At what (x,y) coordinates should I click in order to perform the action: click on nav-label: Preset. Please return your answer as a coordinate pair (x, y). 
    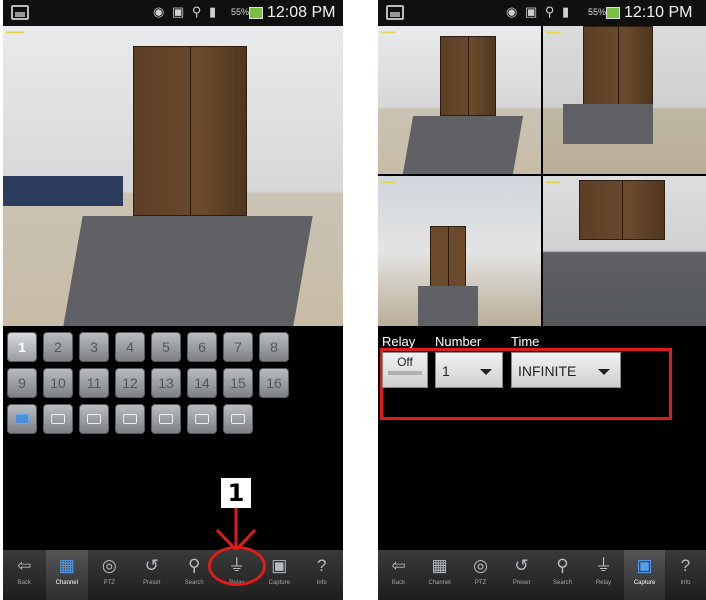
    Looking at the image, I should click on (521, 583).